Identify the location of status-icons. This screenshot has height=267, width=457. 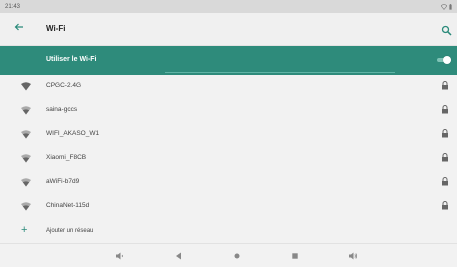
(446, 6).